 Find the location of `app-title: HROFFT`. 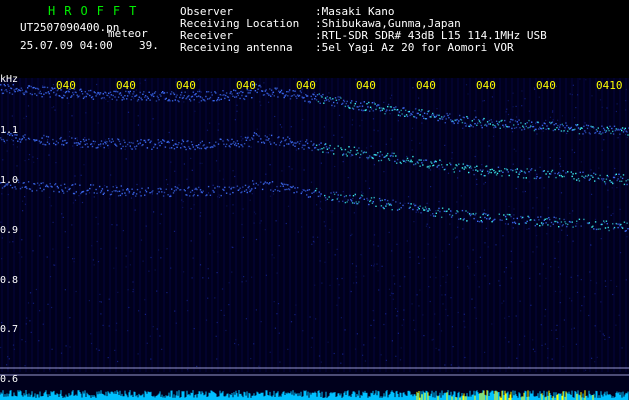

app-title: HROFFT is located at coordinates (97, 11).